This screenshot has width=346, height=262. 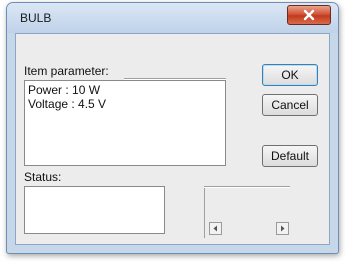 What do you see at coordinates (290, 75) in the screenshot?
I see `ok-button: OK` at bounding box center [290, 75].